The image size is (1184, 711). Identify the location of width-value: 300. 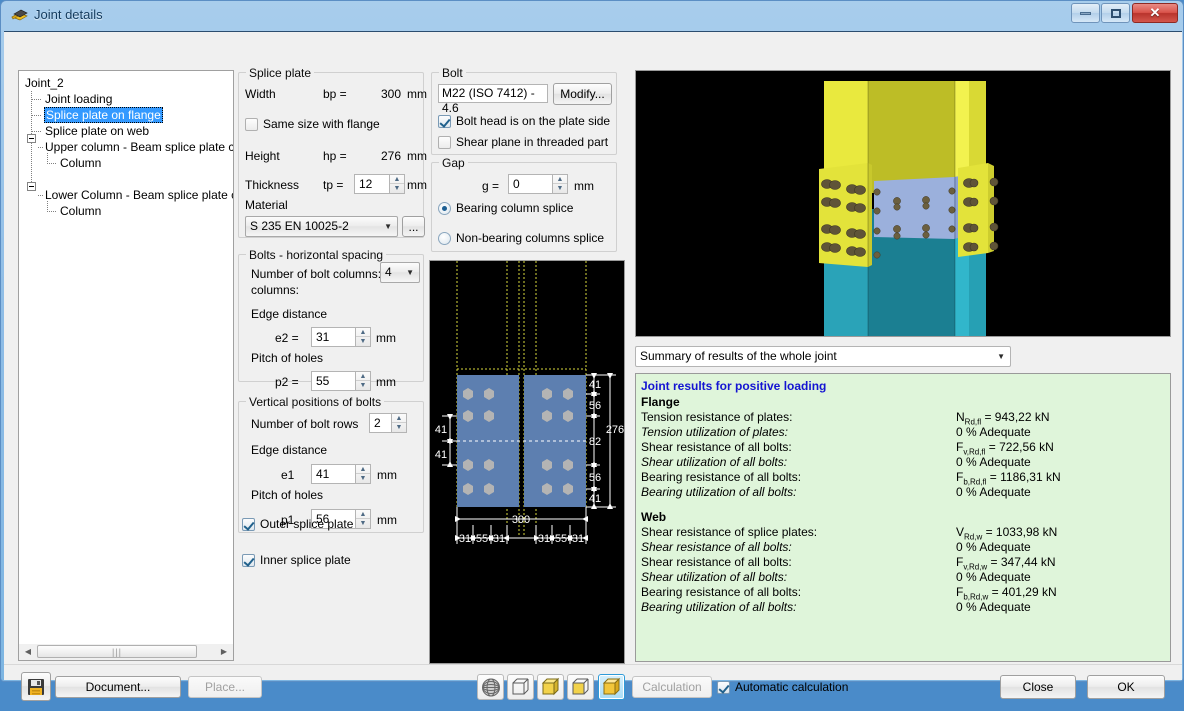
(390, 94).